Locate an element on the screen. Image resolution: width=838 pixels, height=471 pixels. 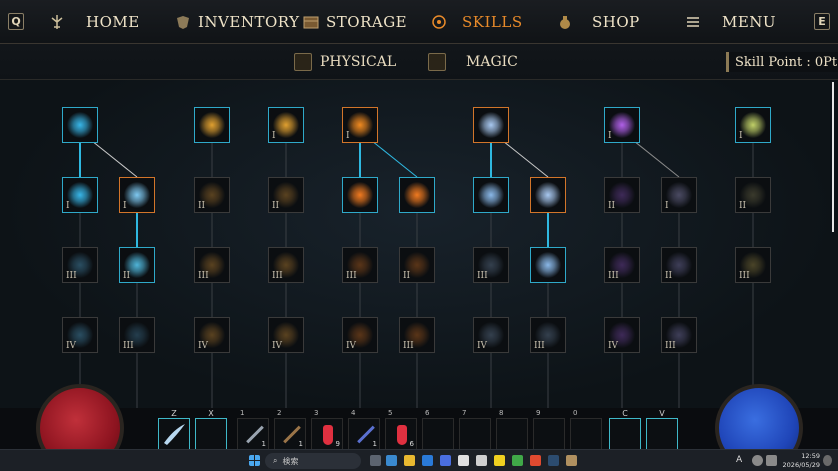
slot-quantity: 1 is located at coordinates (263, 444).